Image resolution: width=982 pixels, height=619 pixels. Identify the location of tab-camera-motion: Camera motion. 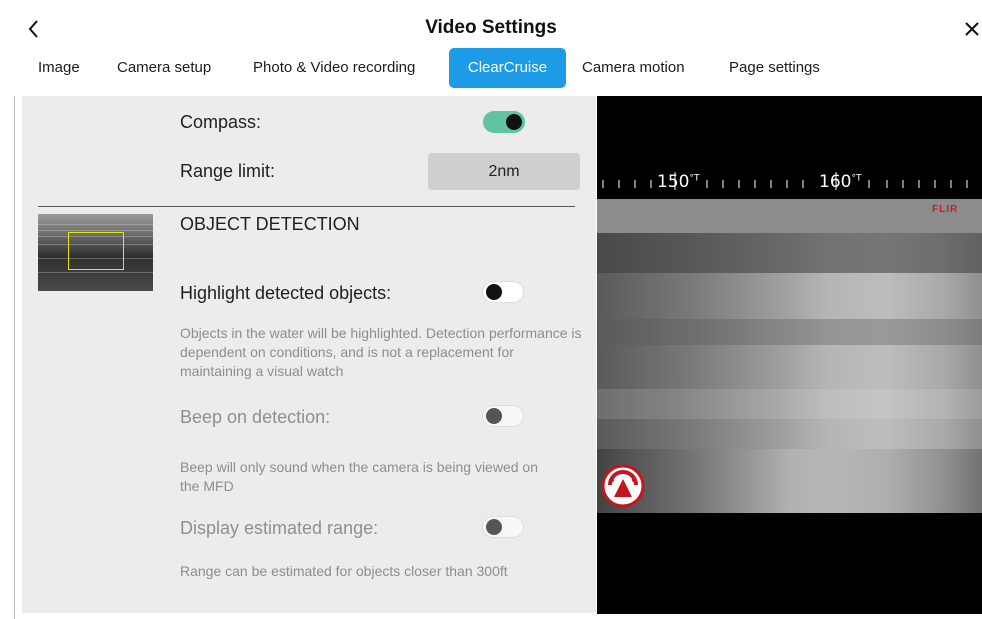
(633, 68).